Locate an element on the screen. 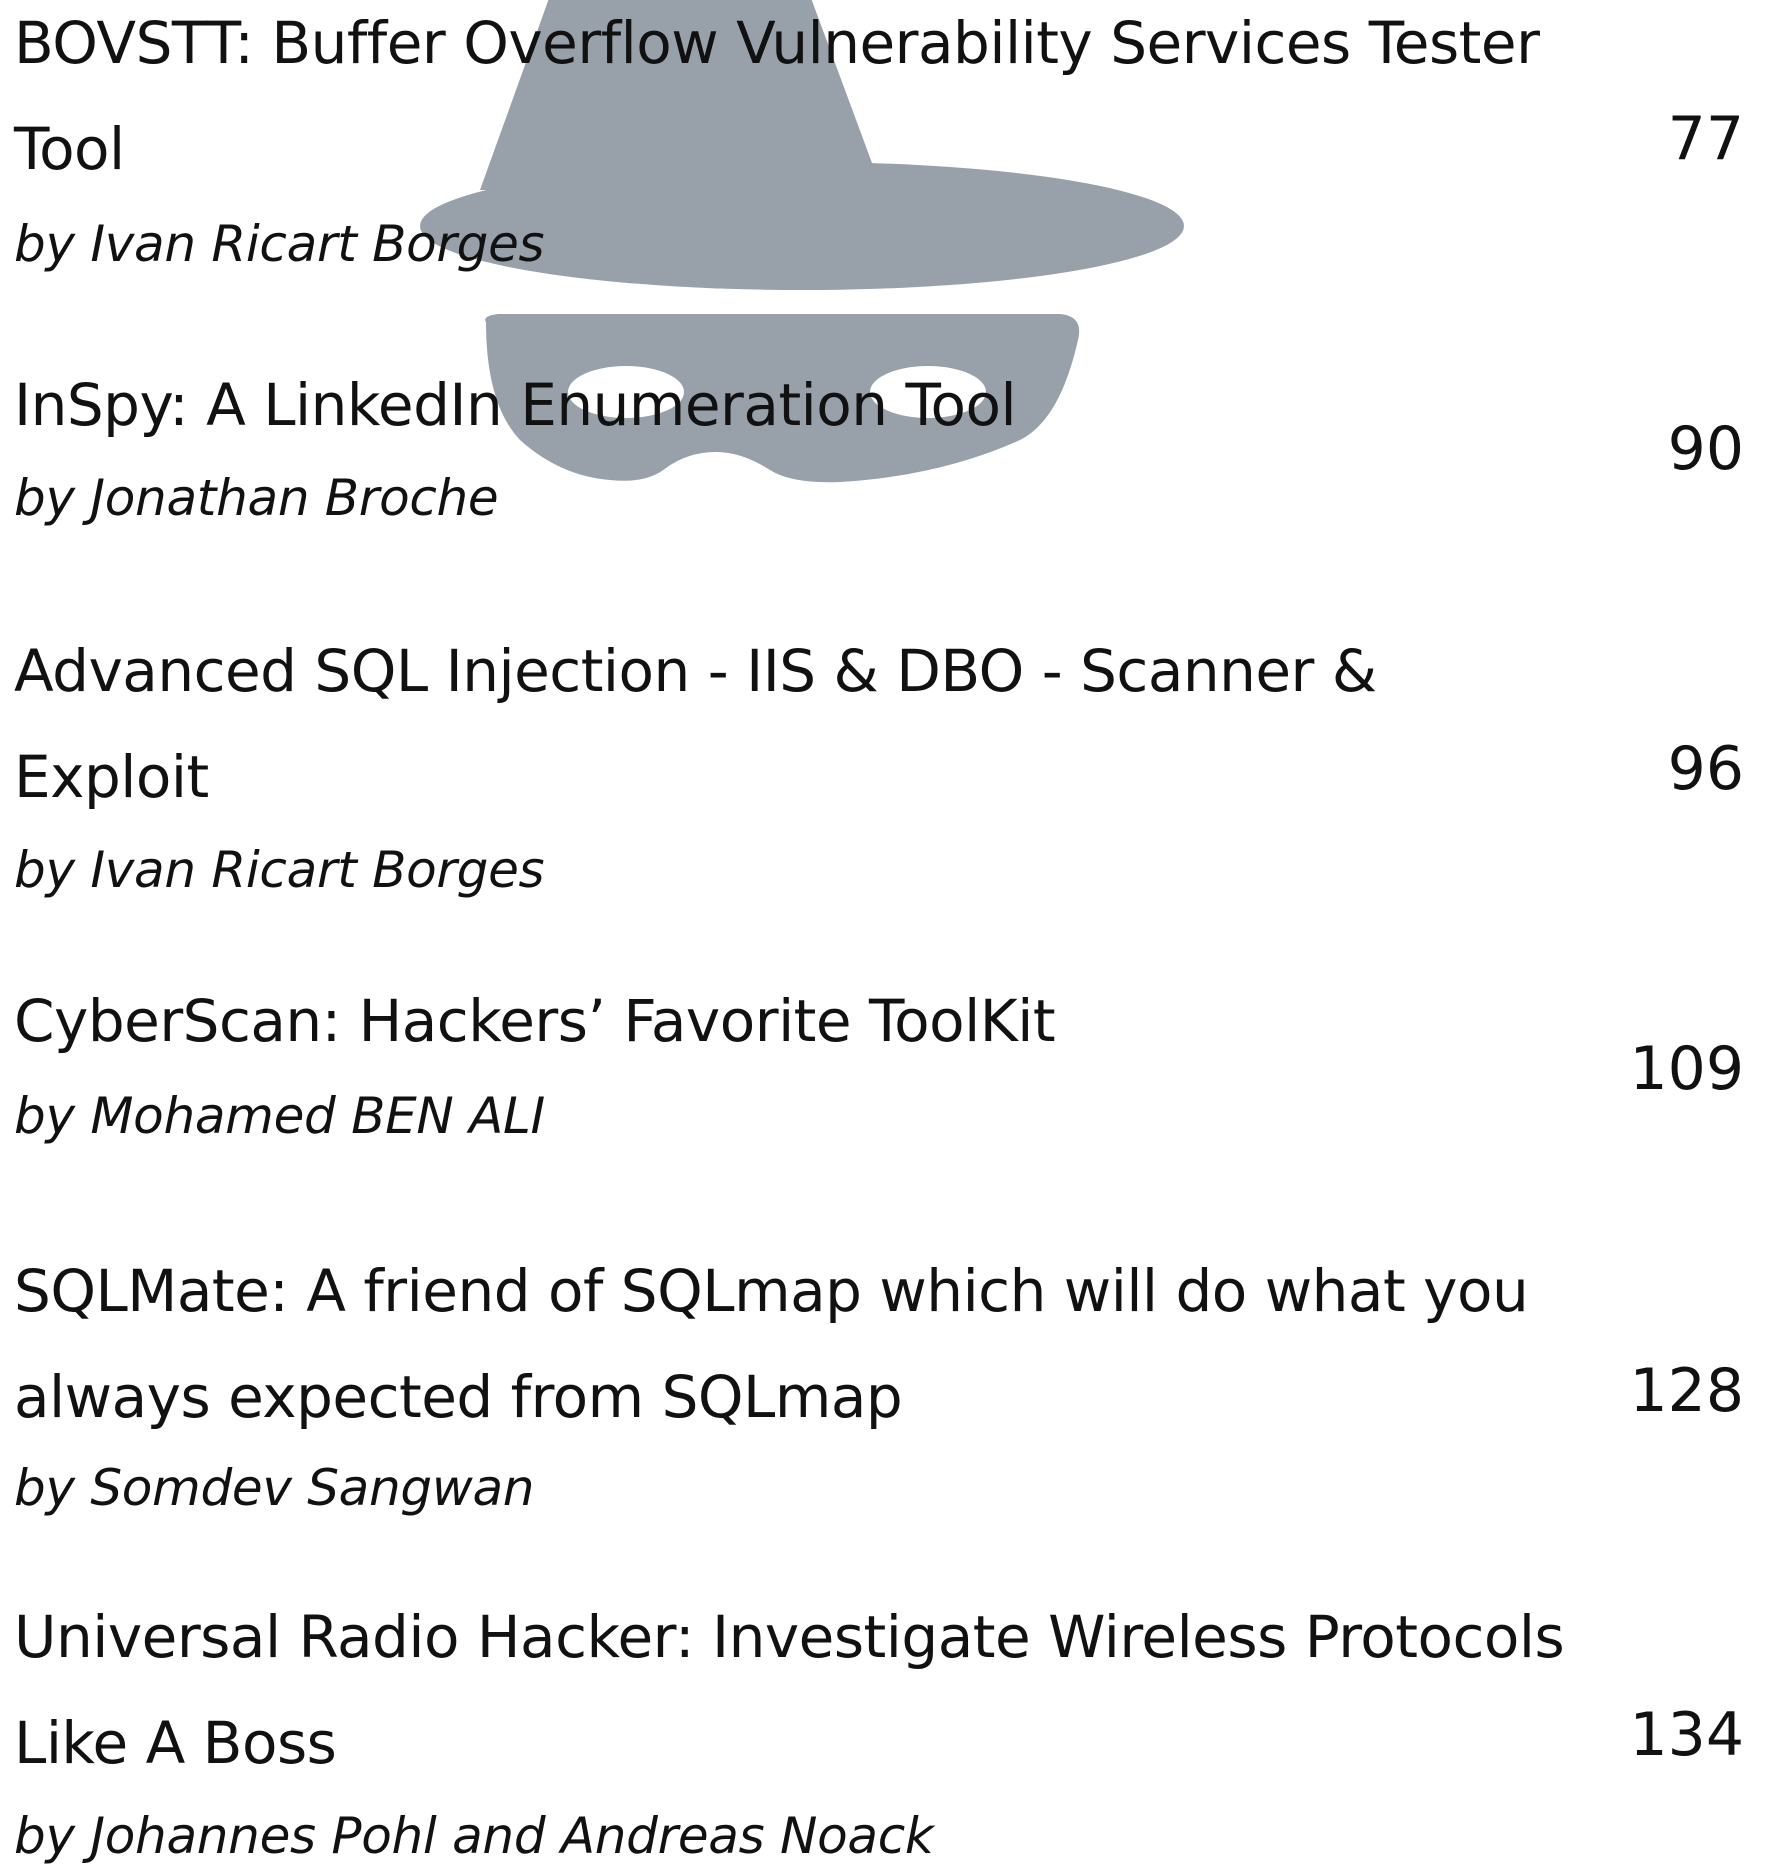 The height and width of the screenshot is (1873, 1774). entry-page-number: 109 is located at coordinates (1686, 1069).